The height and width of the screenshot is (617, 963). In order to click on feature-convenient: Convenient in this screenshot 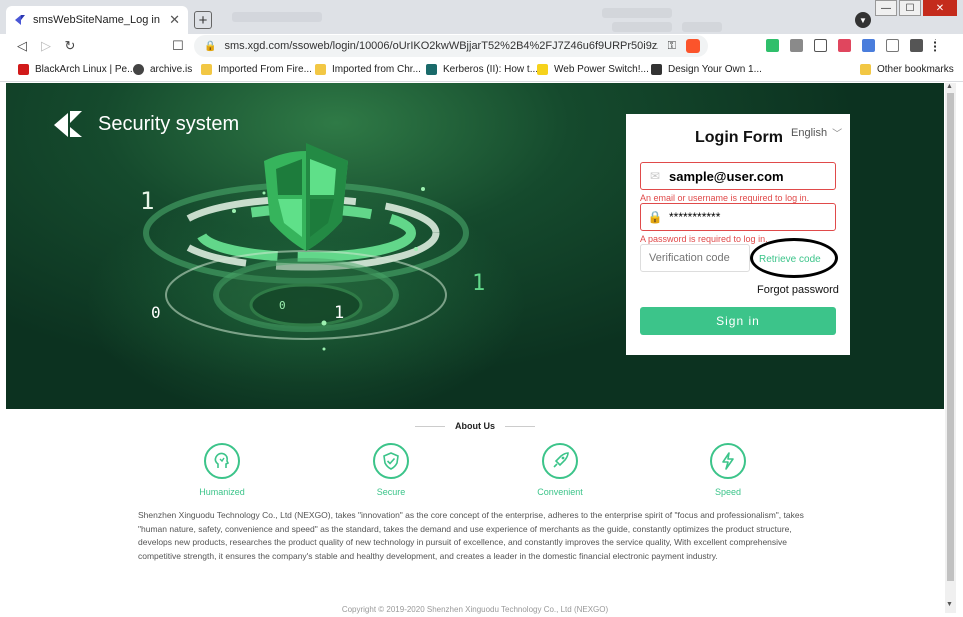, I will do `click(560, 470)`.